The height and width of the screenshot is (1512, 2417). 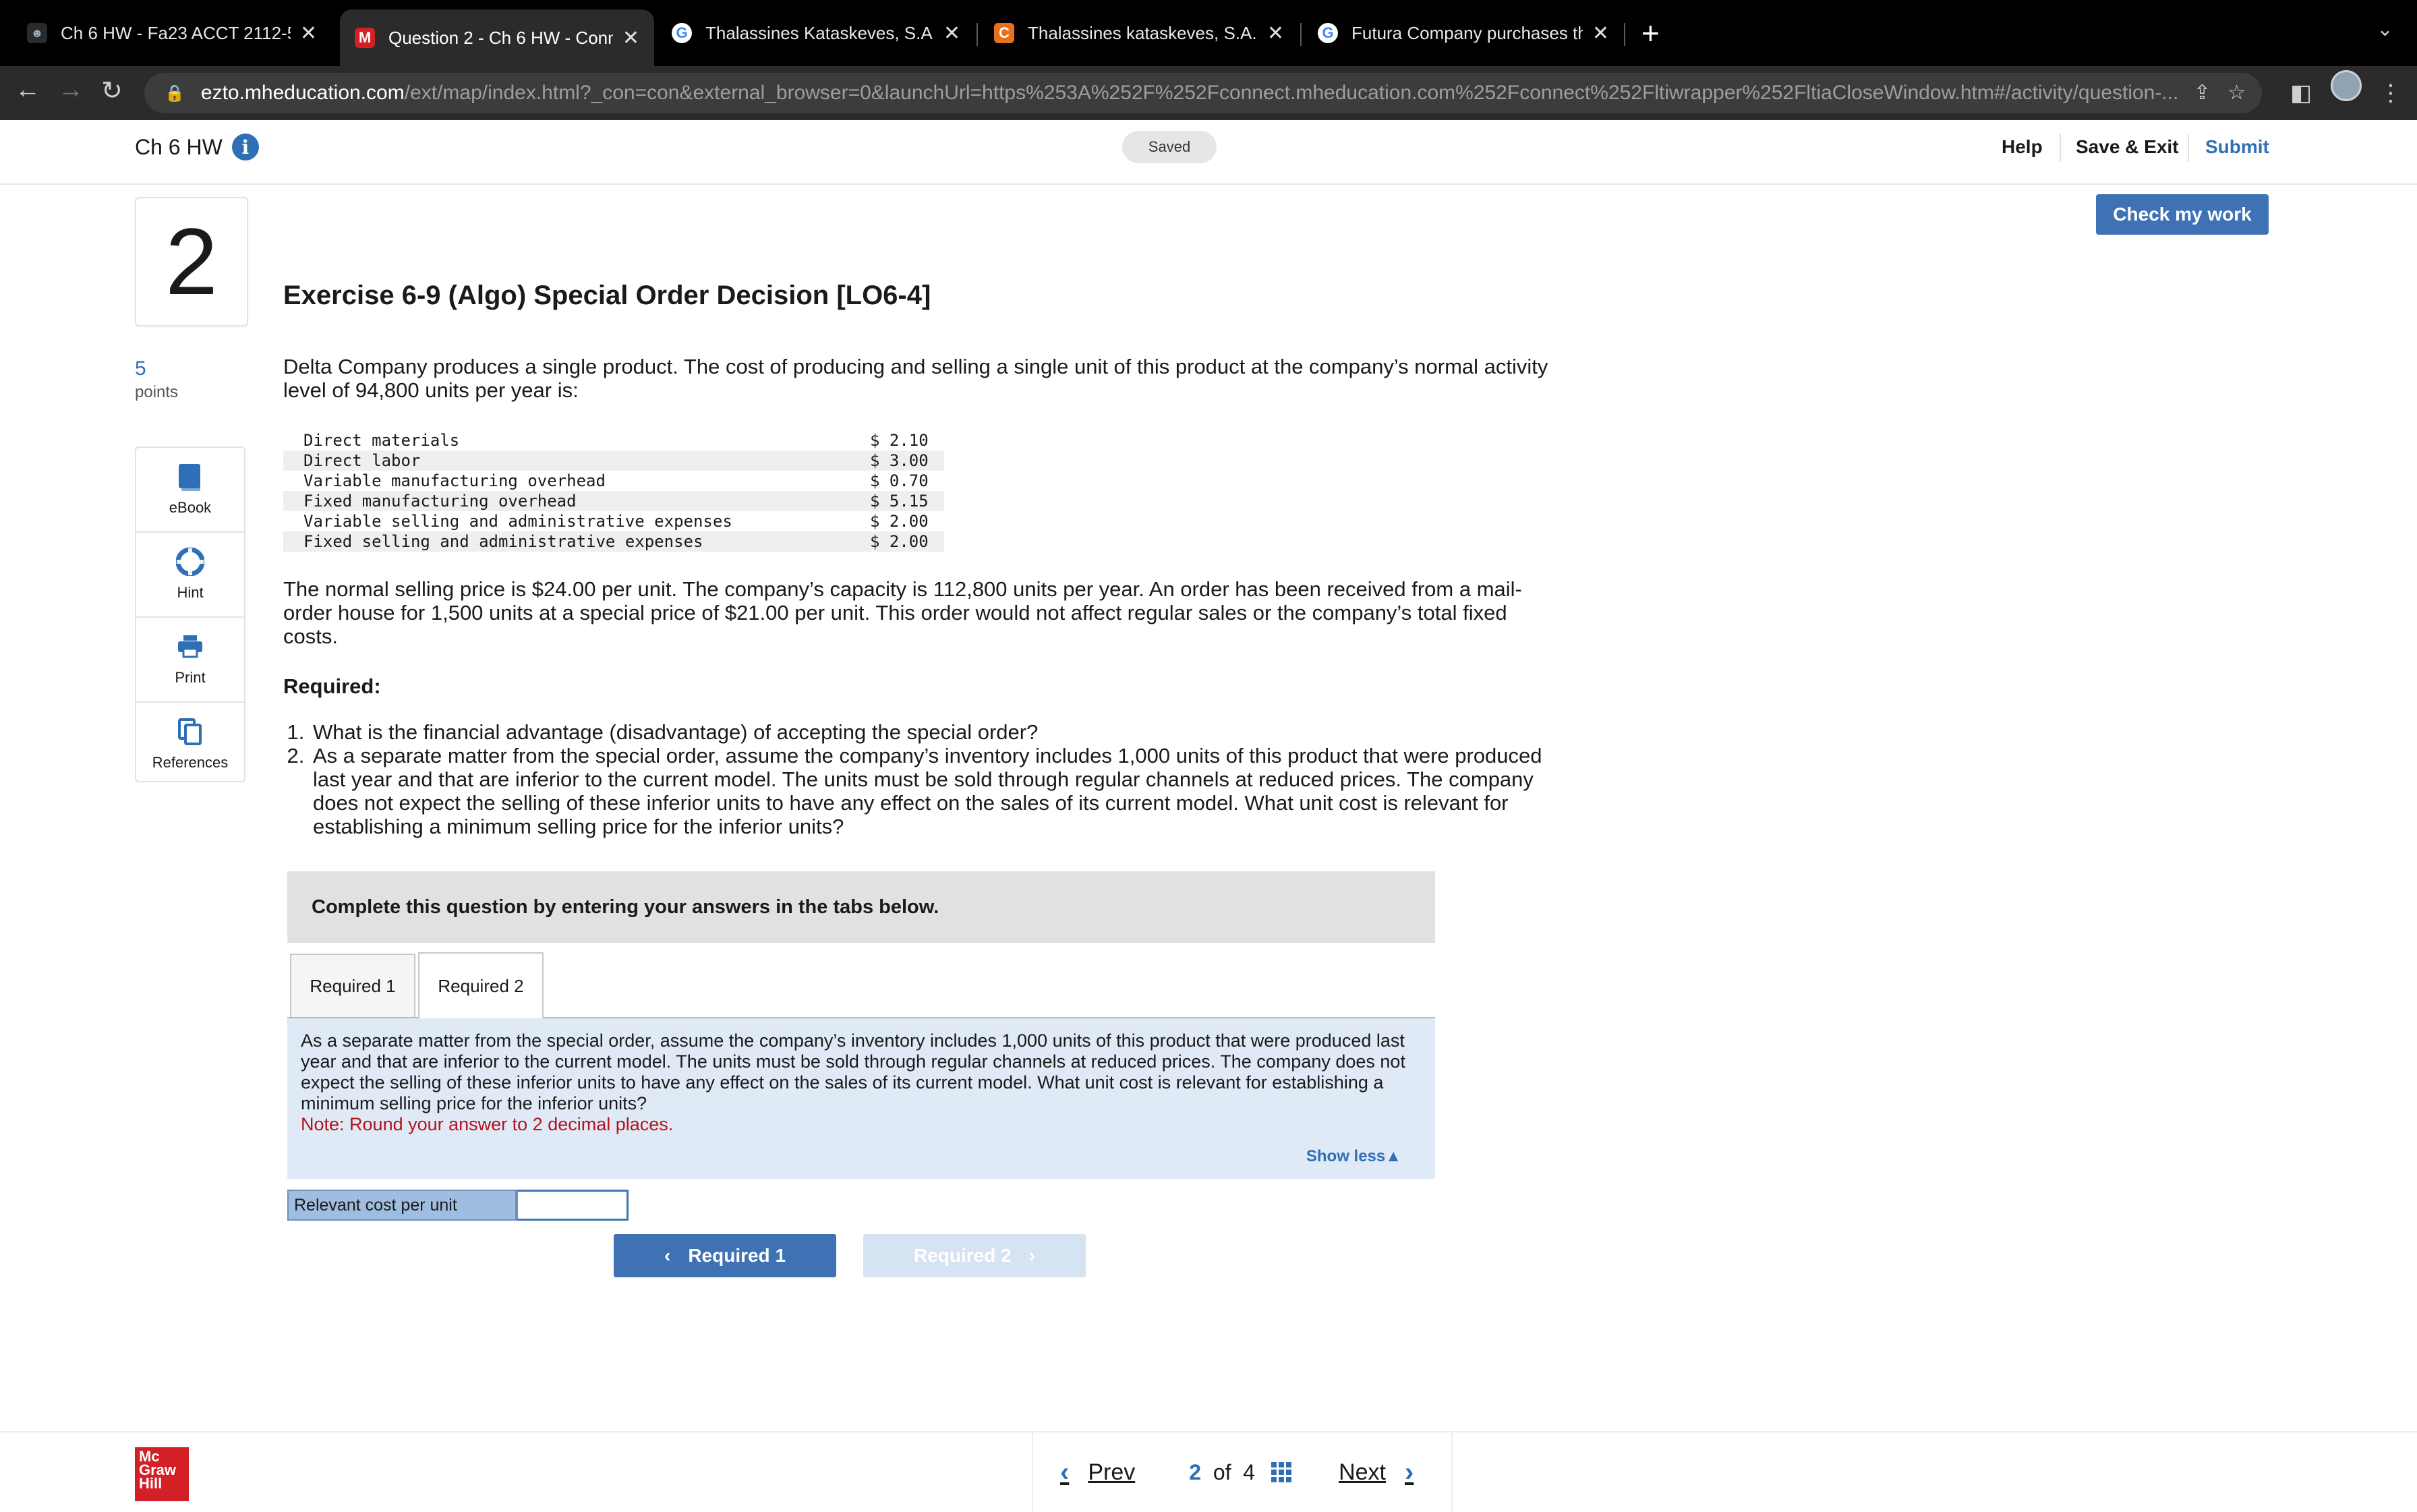 I want to click on answer-row: Relevant cost per unit, so click(x=458, y=1205).